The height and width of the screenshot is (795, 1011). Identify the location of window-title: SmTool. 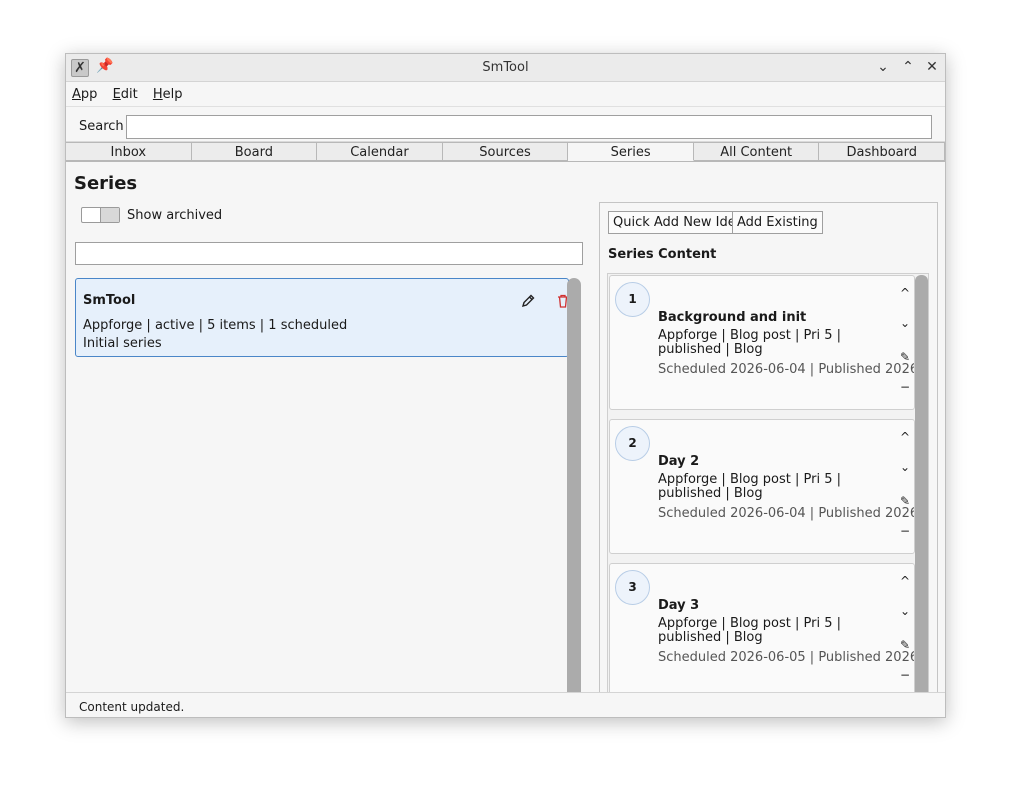
(505, 67).